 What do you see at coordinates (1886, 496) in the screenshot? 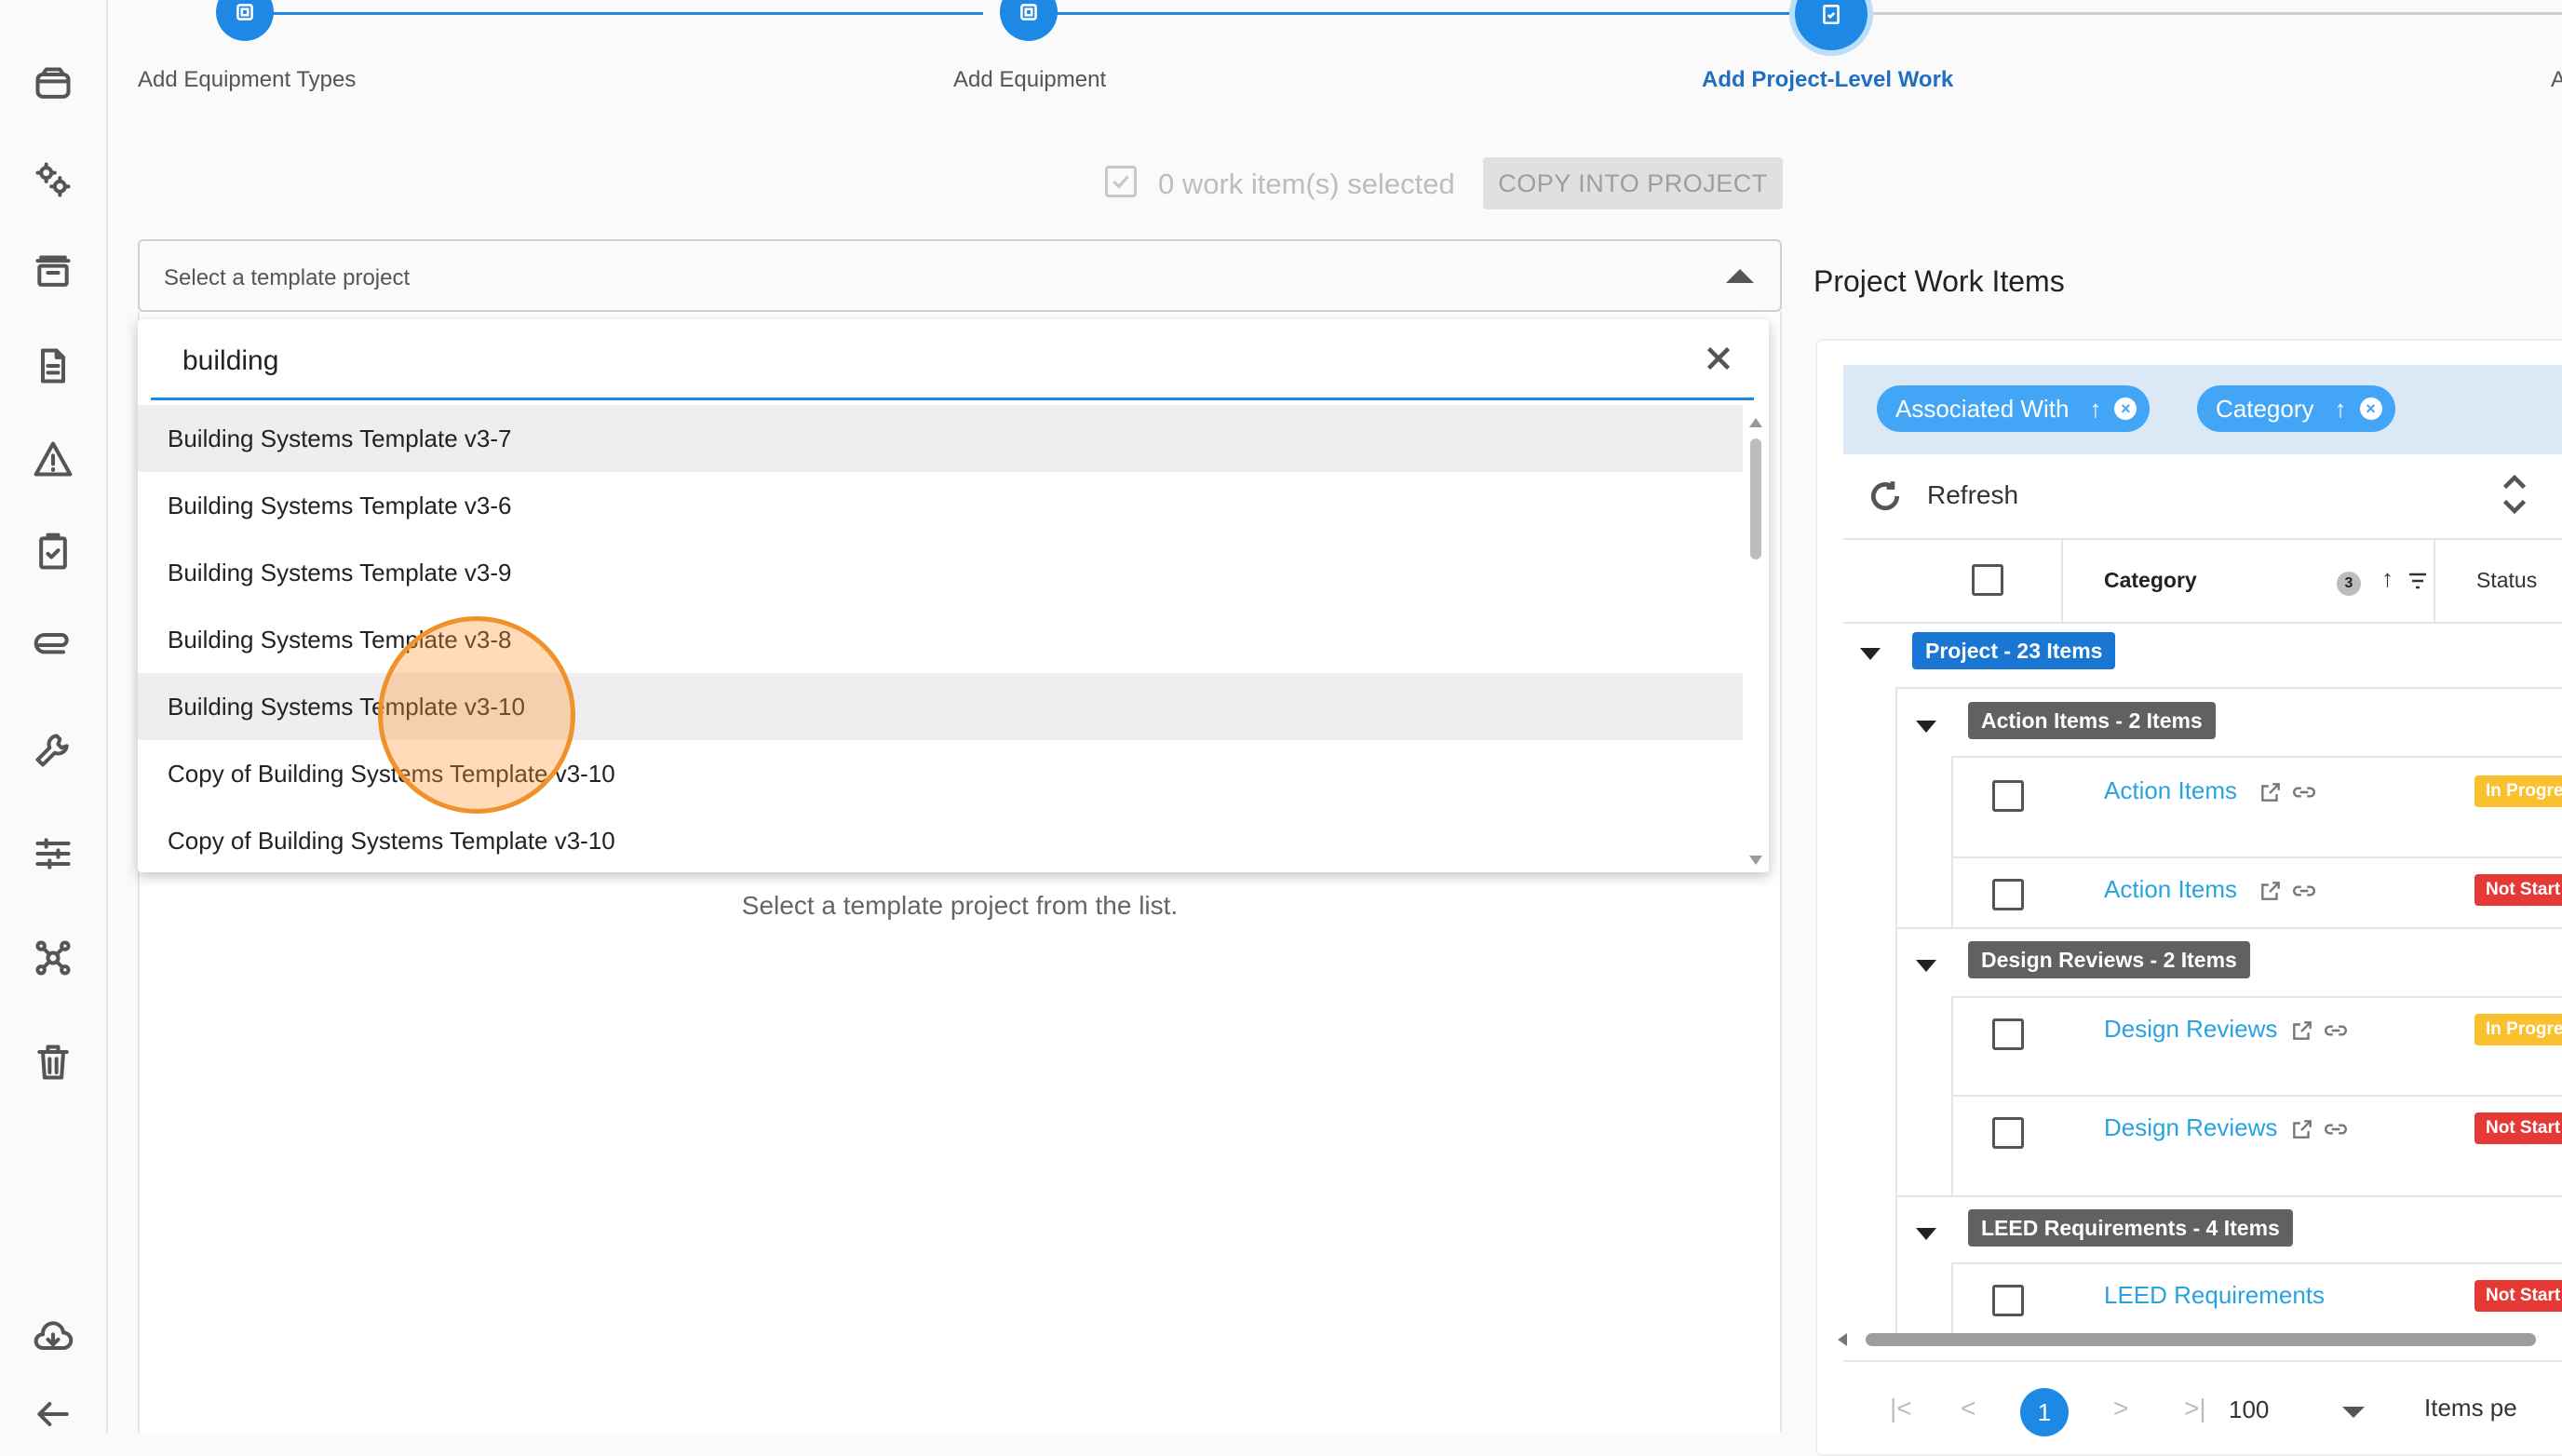
I see `refresh-icon` at bounding box center [1886, 496].